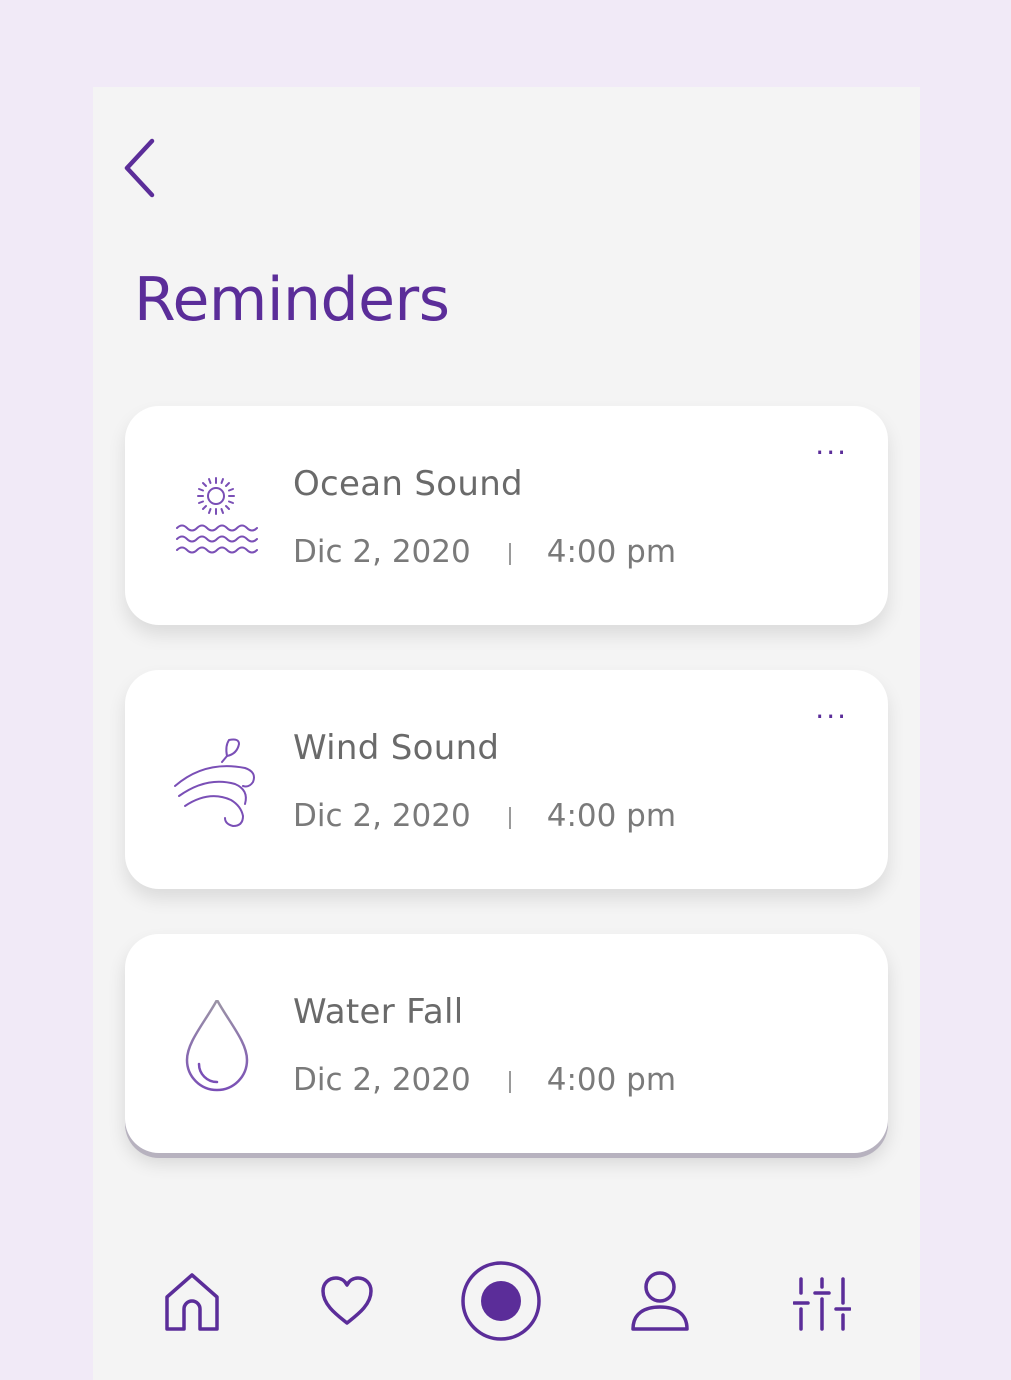 This screenshot has height=1380, width=1011. What do you see at coordinates (347, 1301) in the screenshot?
I see `heart-icon` at bounding box center [347, 1301].